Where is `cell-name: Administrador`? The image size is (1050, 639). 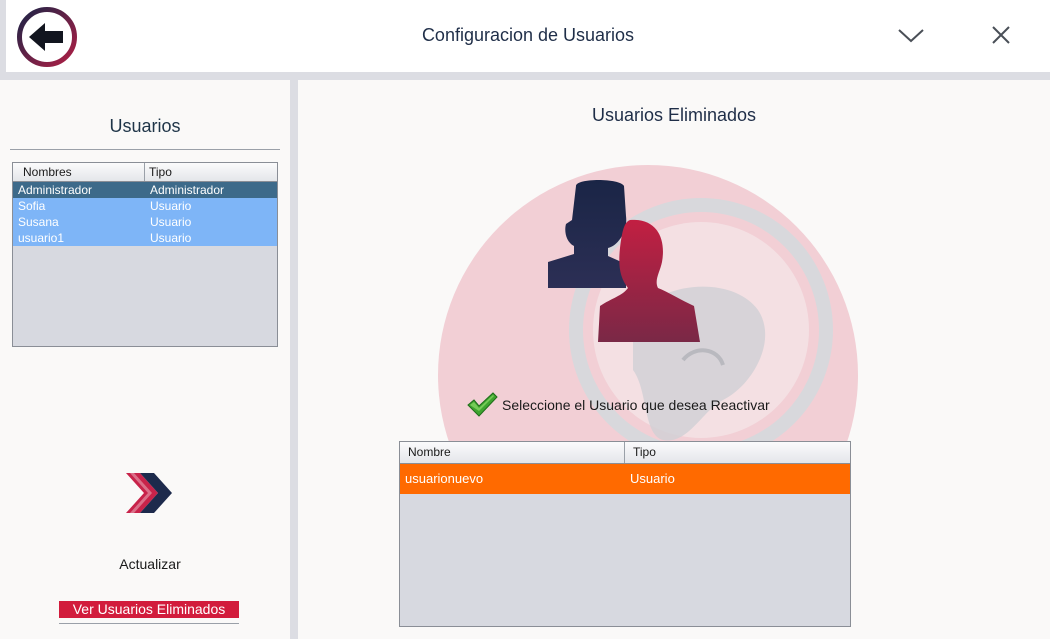 cell-name: Administrador is located at coordinates (55, 190).